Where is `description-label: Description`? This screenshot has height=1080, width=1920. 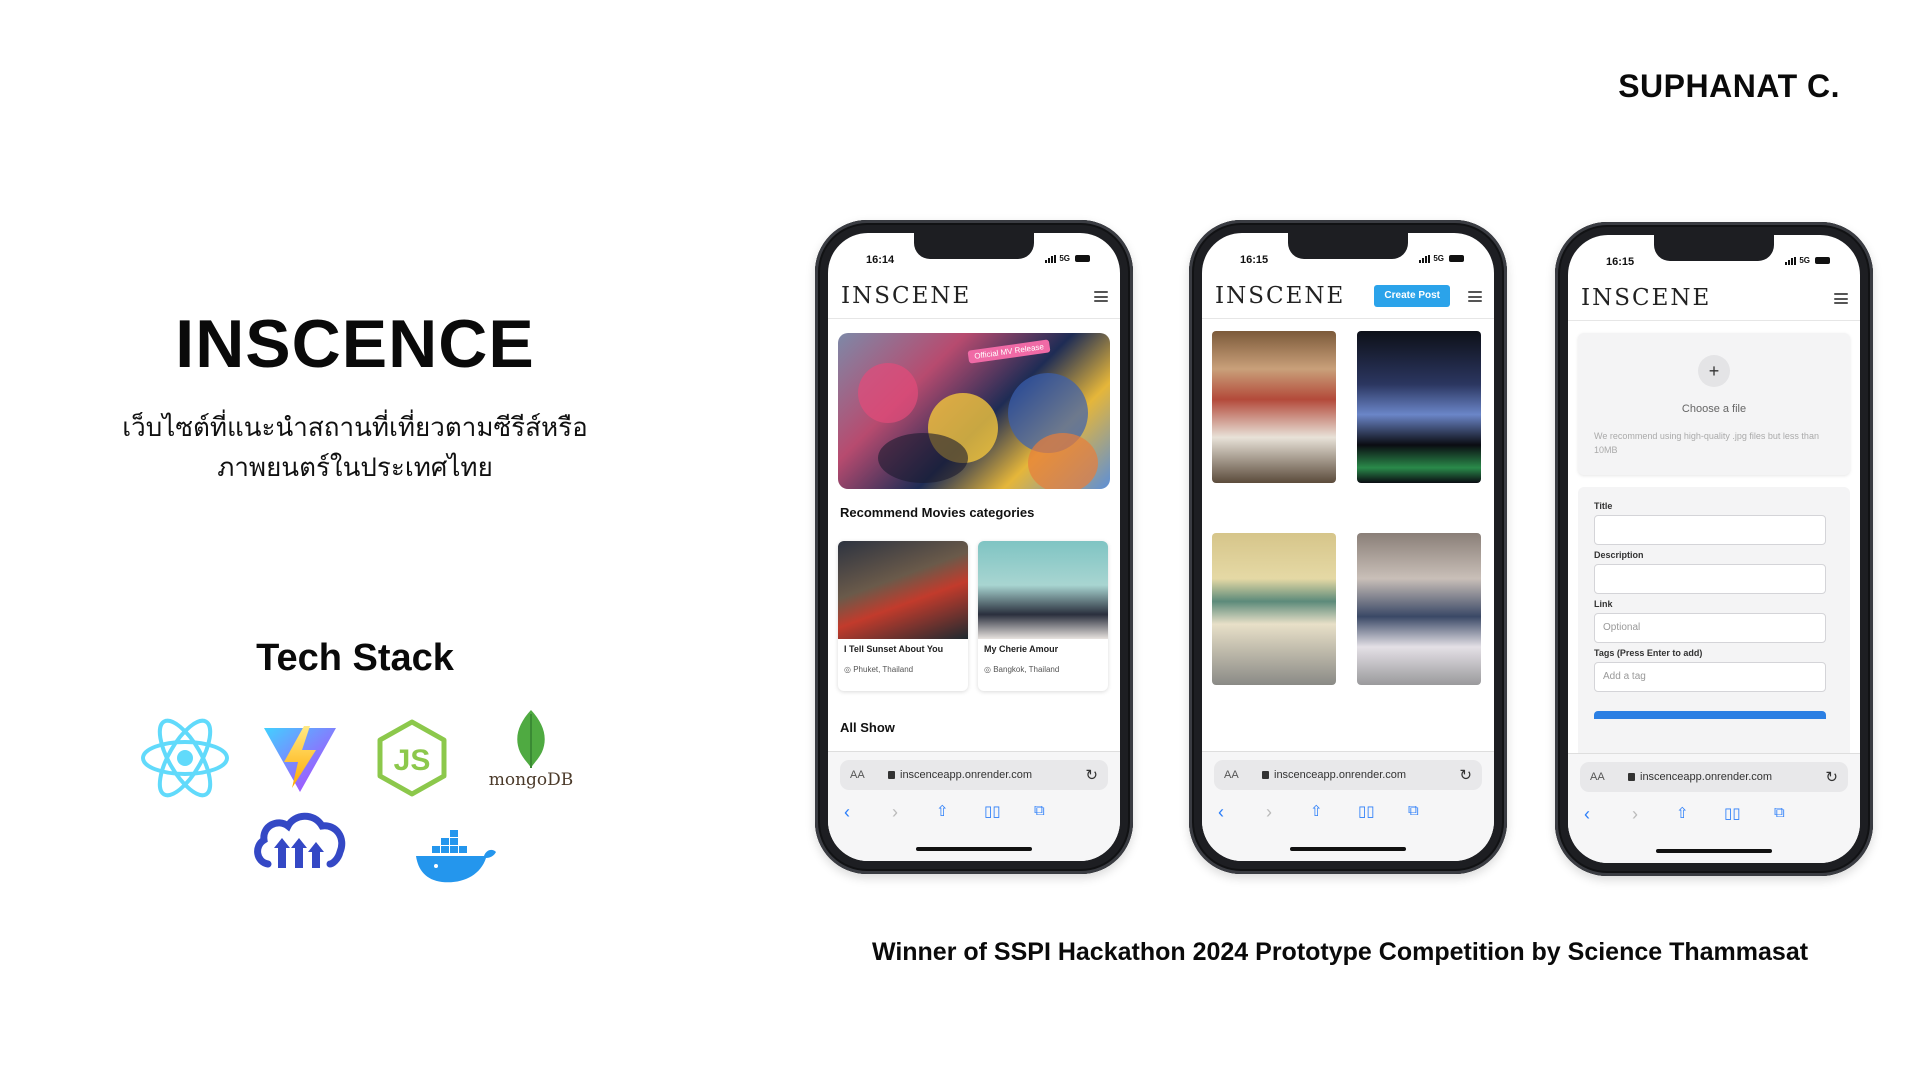
description-label: Description is located at coordinates (1619, 555).